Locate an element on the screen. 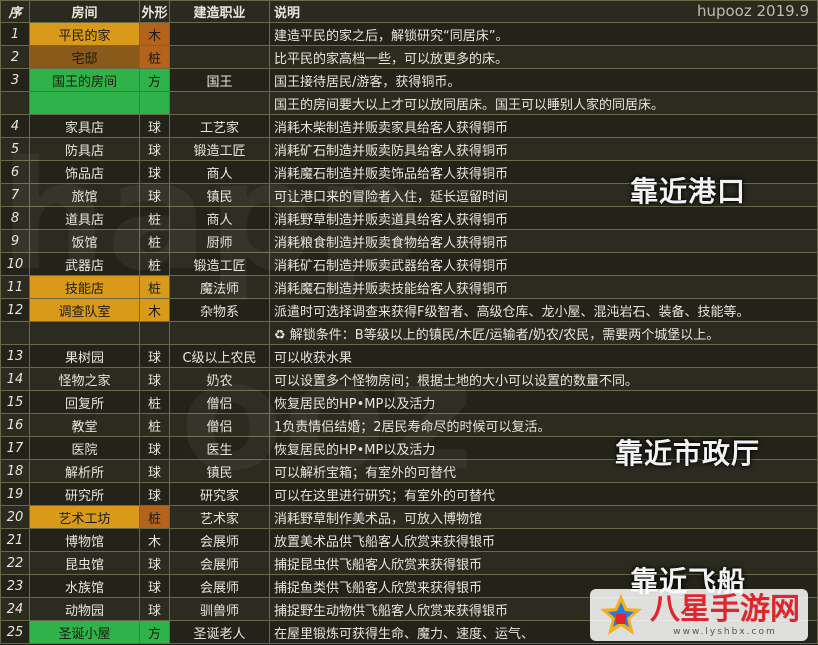  table-row: 19 研究所球研究家 可以在这里进行研究；有室外的可替代 is located at coordinates (409, 494).